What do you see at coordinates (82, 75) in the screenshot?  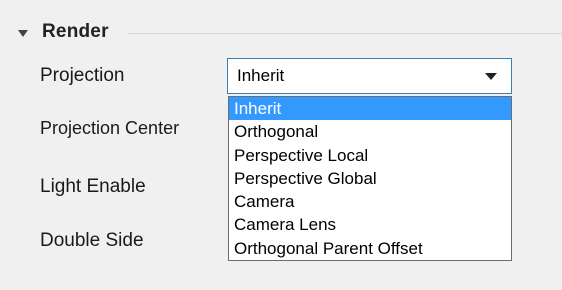 I see `projection-label: Projection` at bounding box center [82, 75].